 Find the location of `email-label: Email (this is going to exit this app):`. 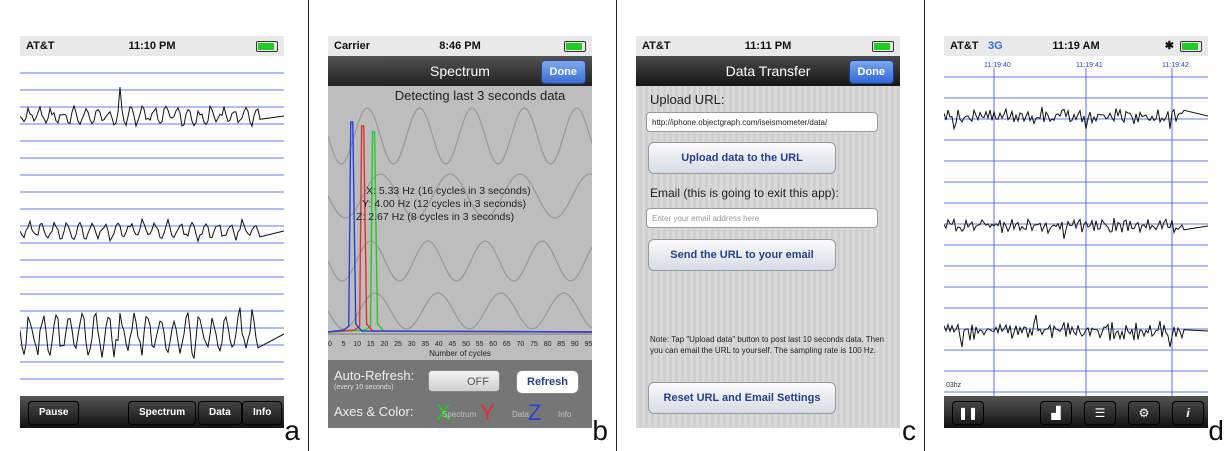

email-label: Email (this is going to exit this app): is located at coordinates (744, 193).